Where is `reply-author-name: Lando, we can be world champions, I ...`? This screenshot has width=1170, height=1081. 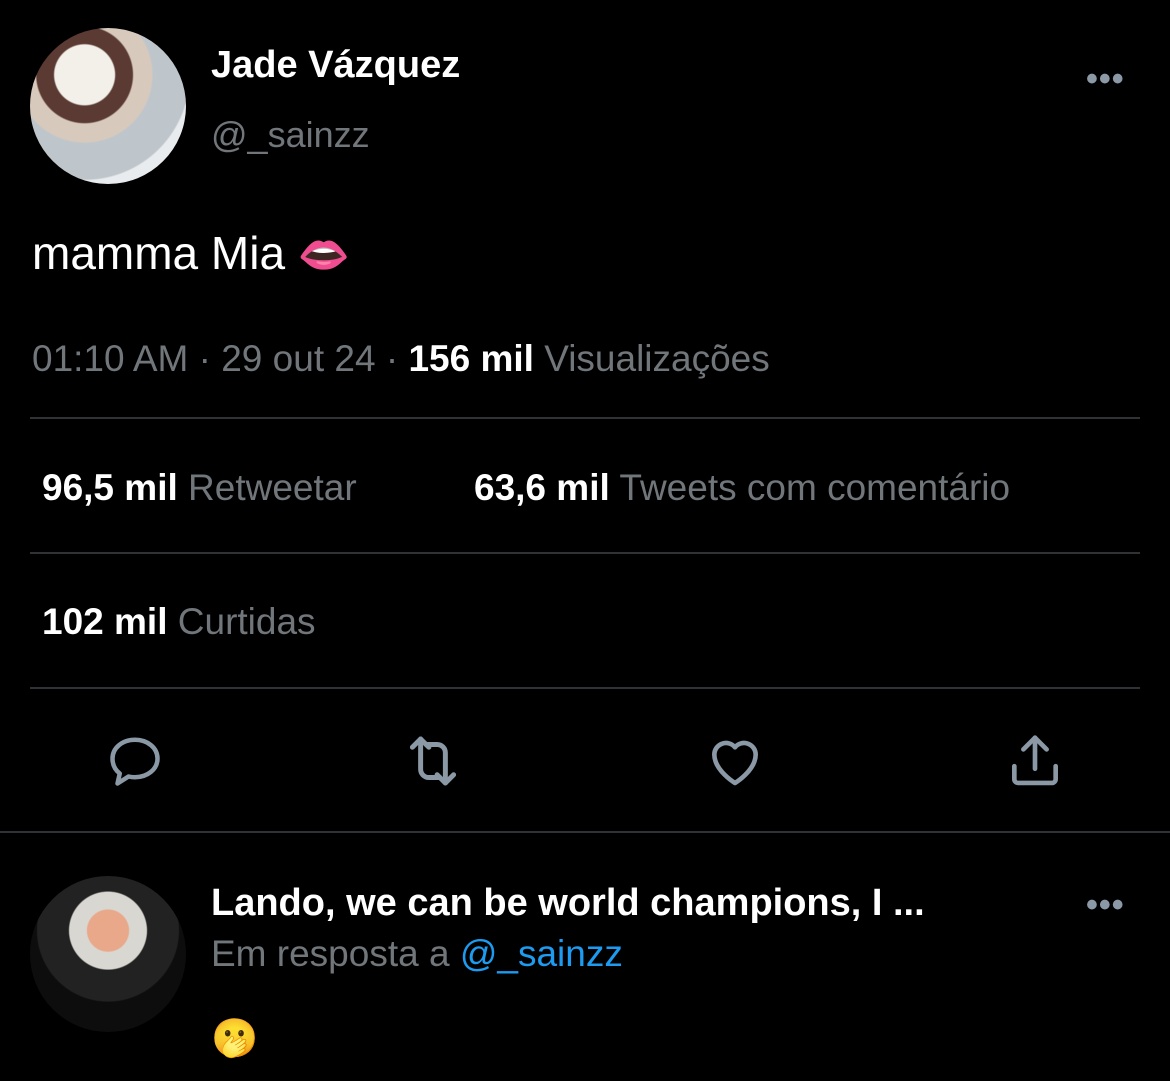 reply-author-name: Lando, we can be world champions, I ... is located at coordinates (568, 903).